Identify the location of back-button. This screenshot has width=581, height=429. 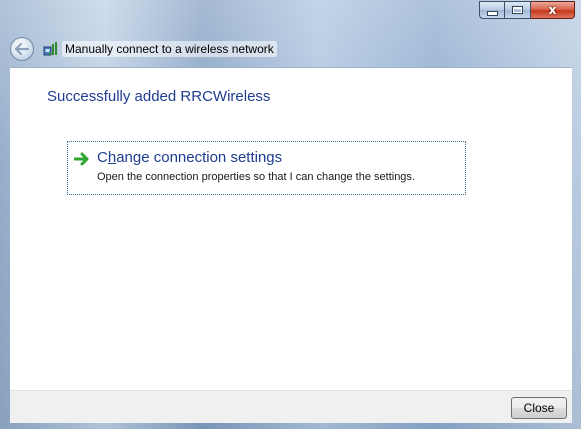
(22, 49).